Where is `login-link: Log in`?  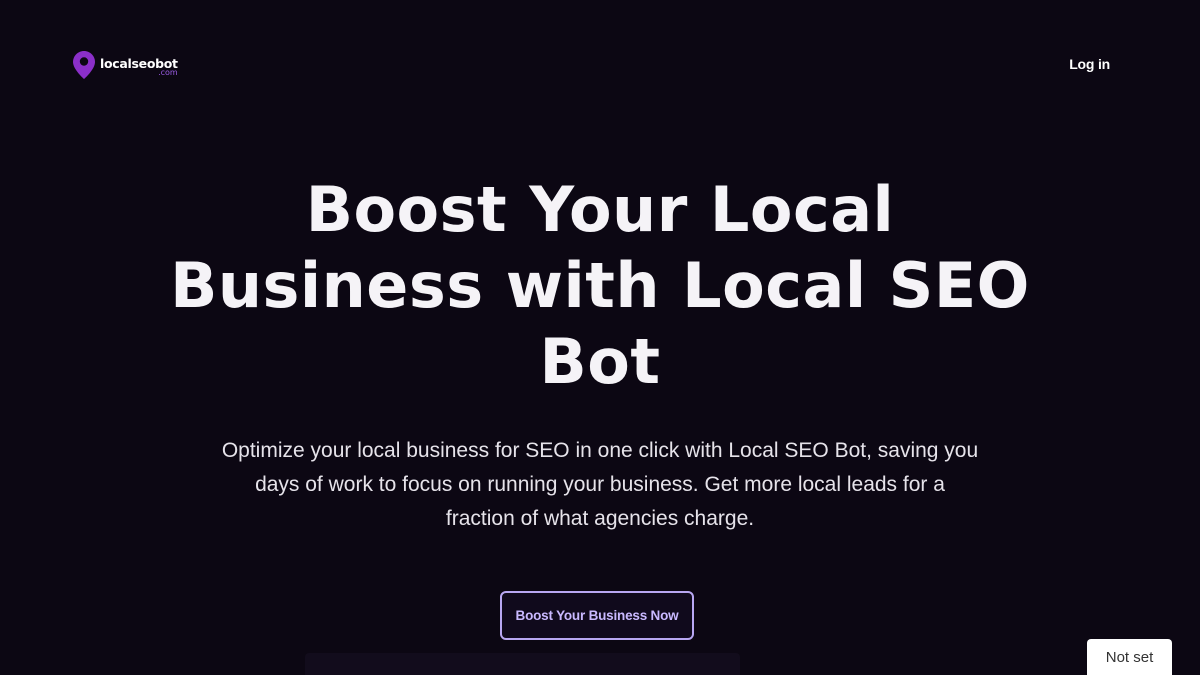
login-link: Log in is located at coordinates (1089, 64).